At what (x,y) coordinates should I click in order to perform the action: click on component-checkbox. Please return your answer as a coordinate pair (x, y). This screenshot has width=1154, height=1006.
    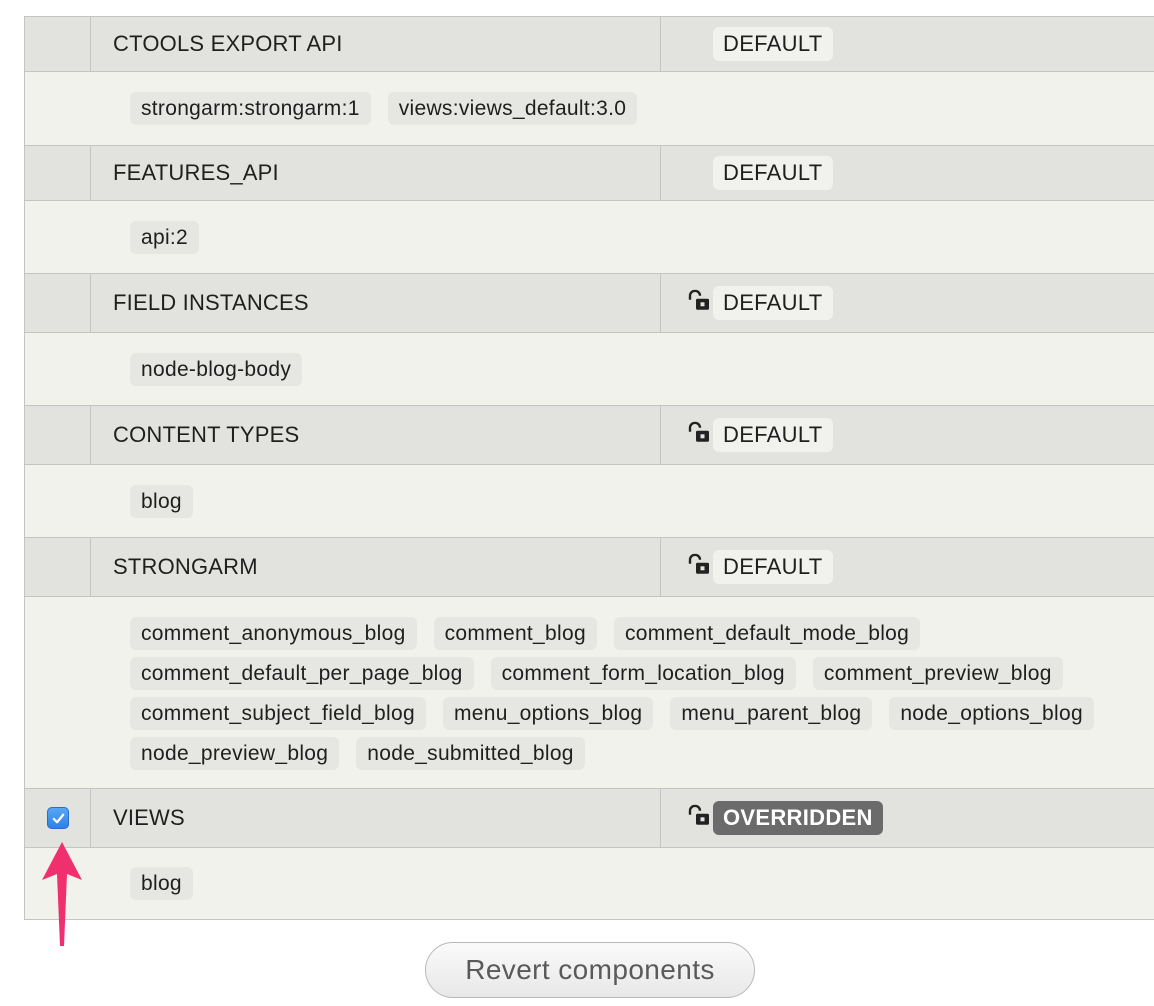
    Looking at the image, I should click on (58, 818).